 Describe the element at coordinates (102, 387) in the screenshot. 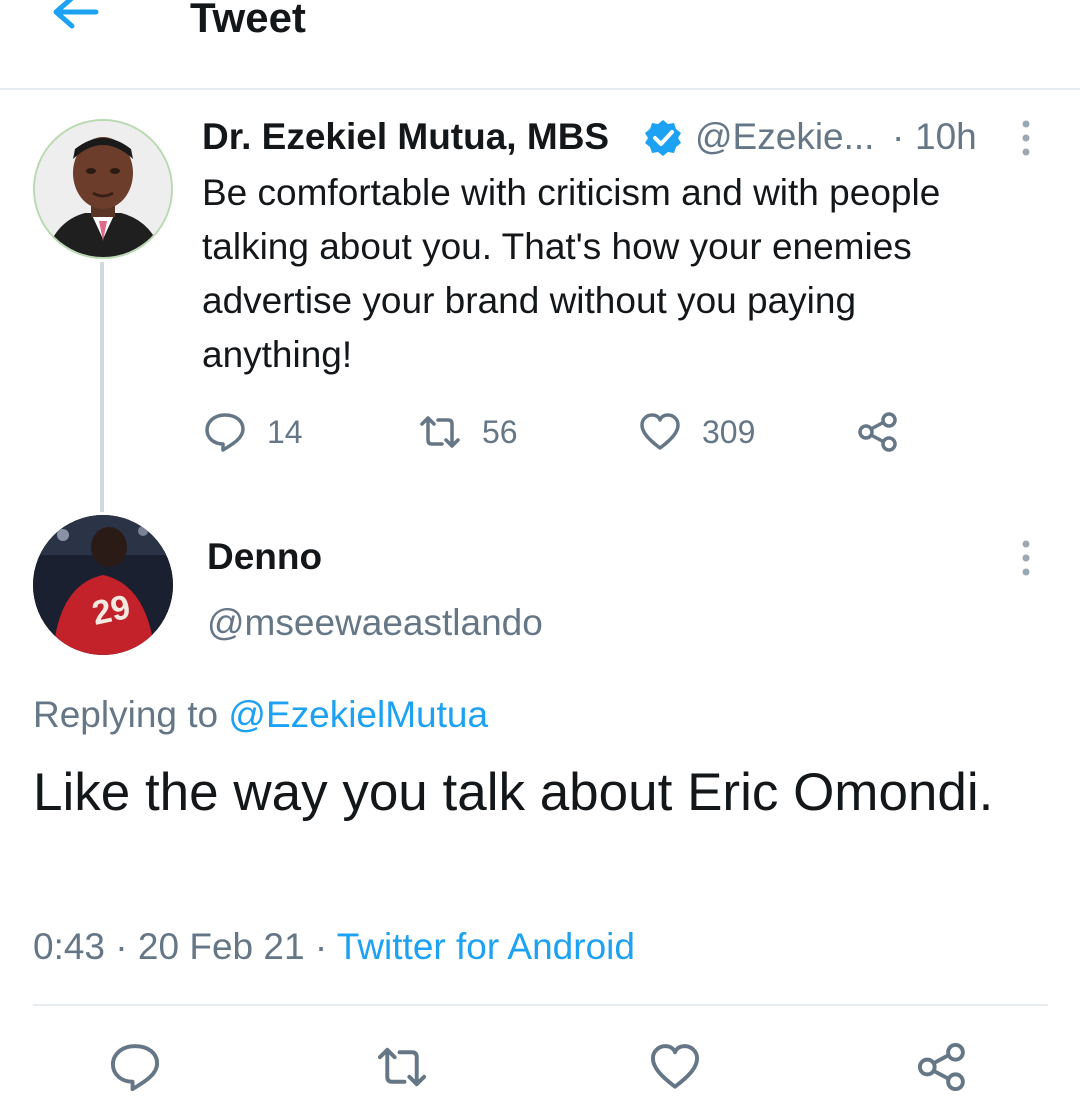

I see `thread-connector` at that location.